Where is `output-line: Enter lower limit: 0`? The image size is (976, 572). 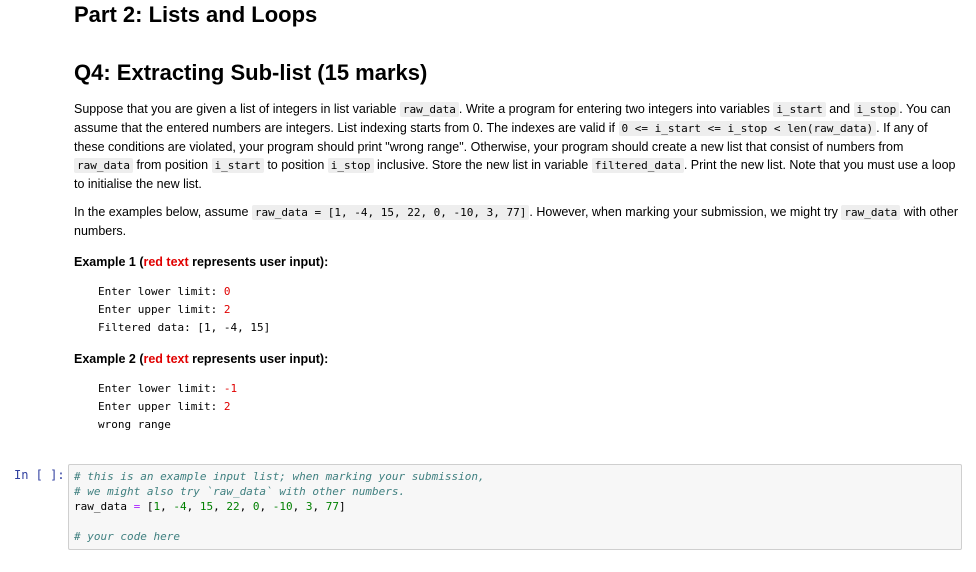 output-line: Enter lower limit: 0 is located at coordinates (164, 291).